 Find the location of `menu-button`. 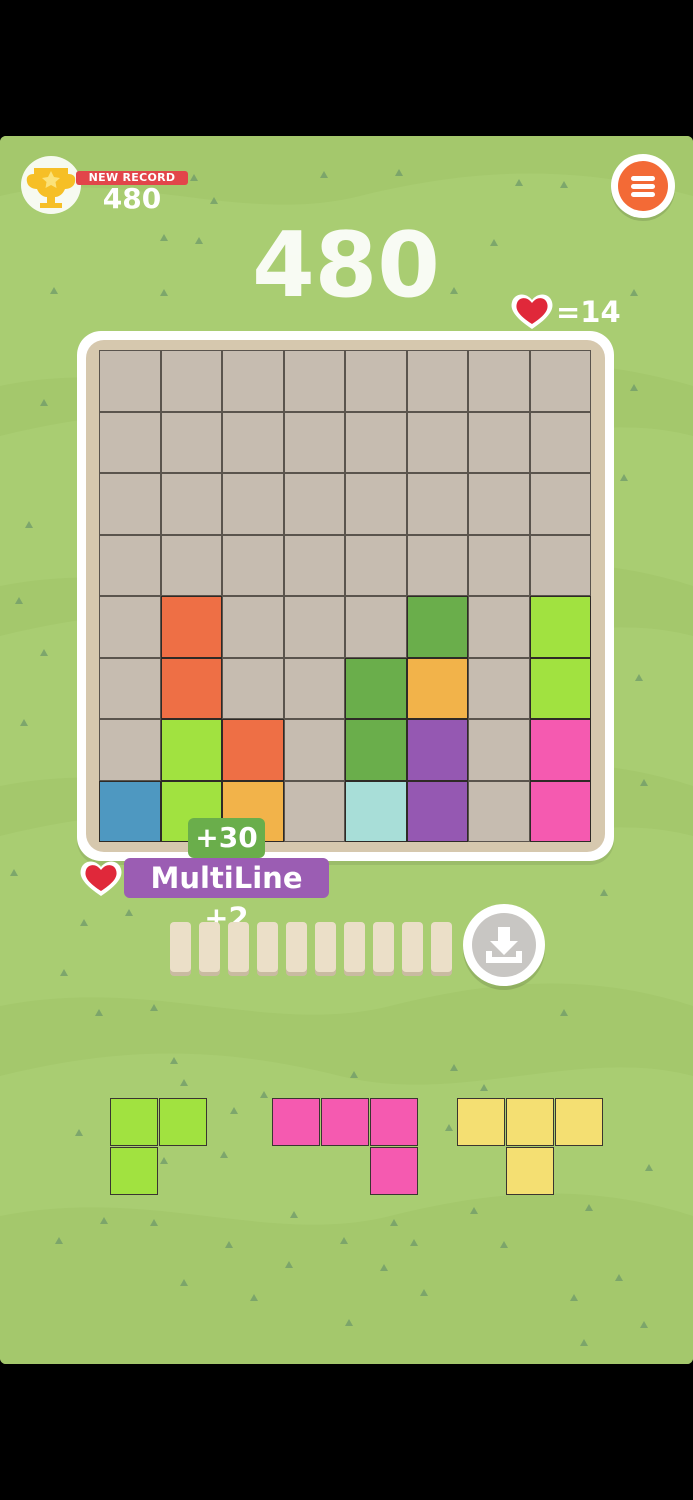

menu-button is located at coordinates (643, 186).